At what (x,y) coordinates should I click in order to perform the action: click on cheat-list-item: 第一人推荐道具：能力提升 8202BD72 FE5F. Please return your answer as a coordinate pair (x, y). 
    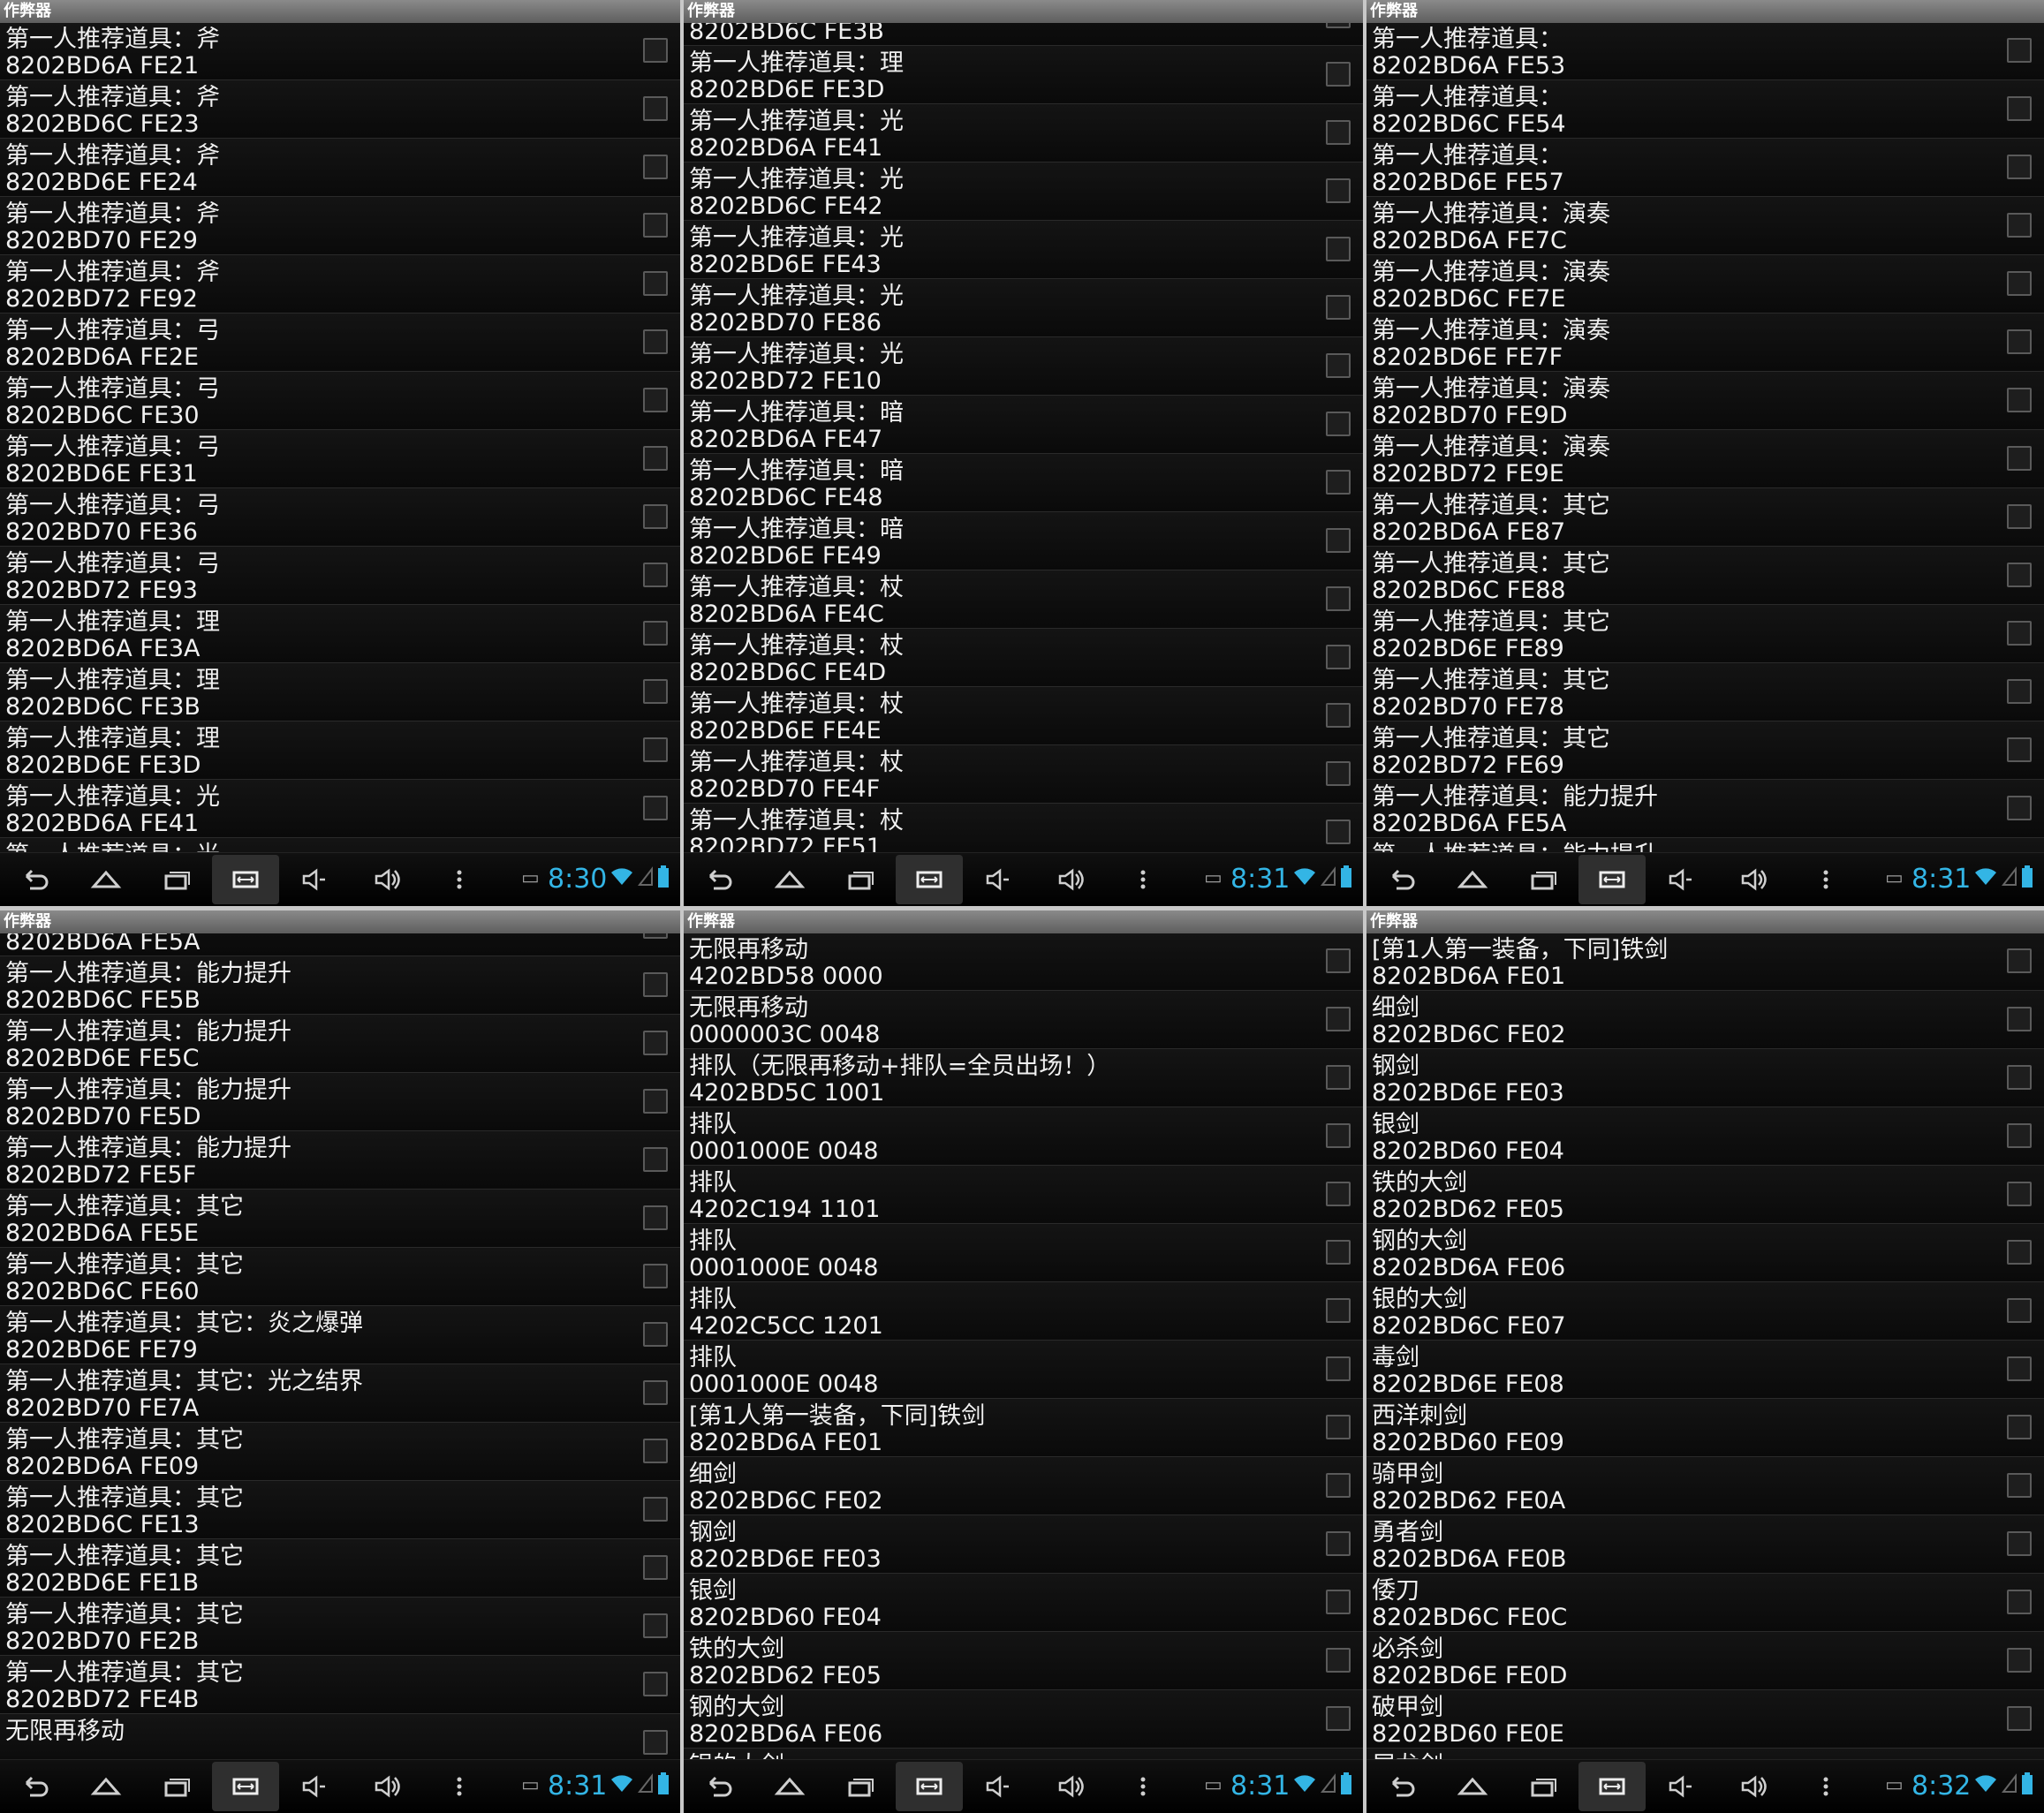
    Looking at the image, I should click on (340, 1160).